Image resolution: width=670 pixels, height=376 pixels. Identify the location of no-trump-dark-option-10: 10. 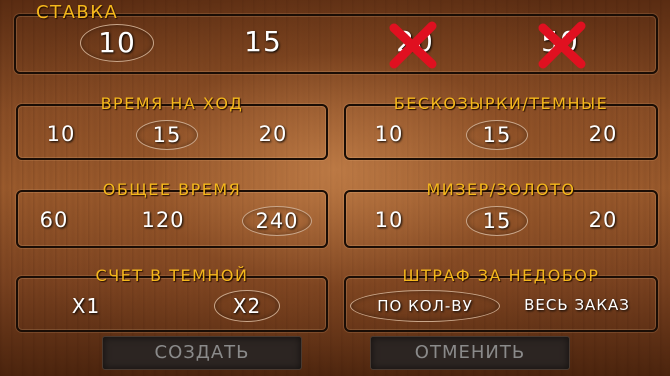
(389, 134).